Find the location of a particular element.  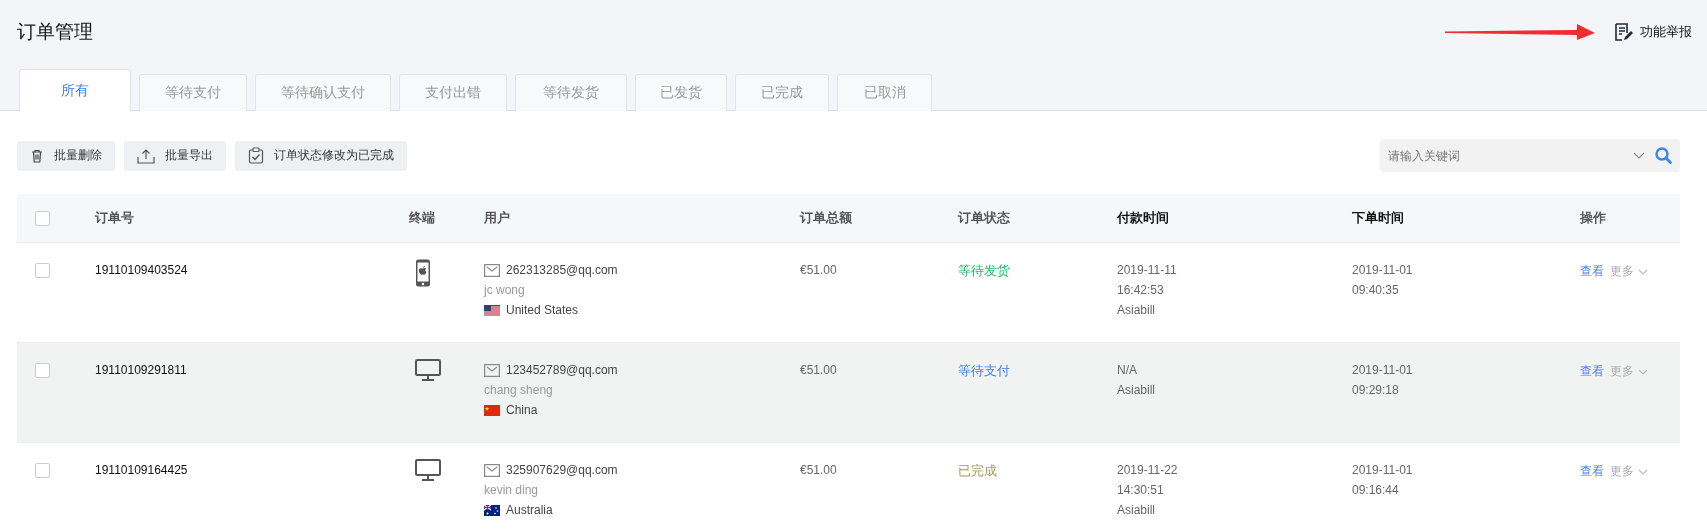

tab: 已完成 is located at coordinates (782, 92).